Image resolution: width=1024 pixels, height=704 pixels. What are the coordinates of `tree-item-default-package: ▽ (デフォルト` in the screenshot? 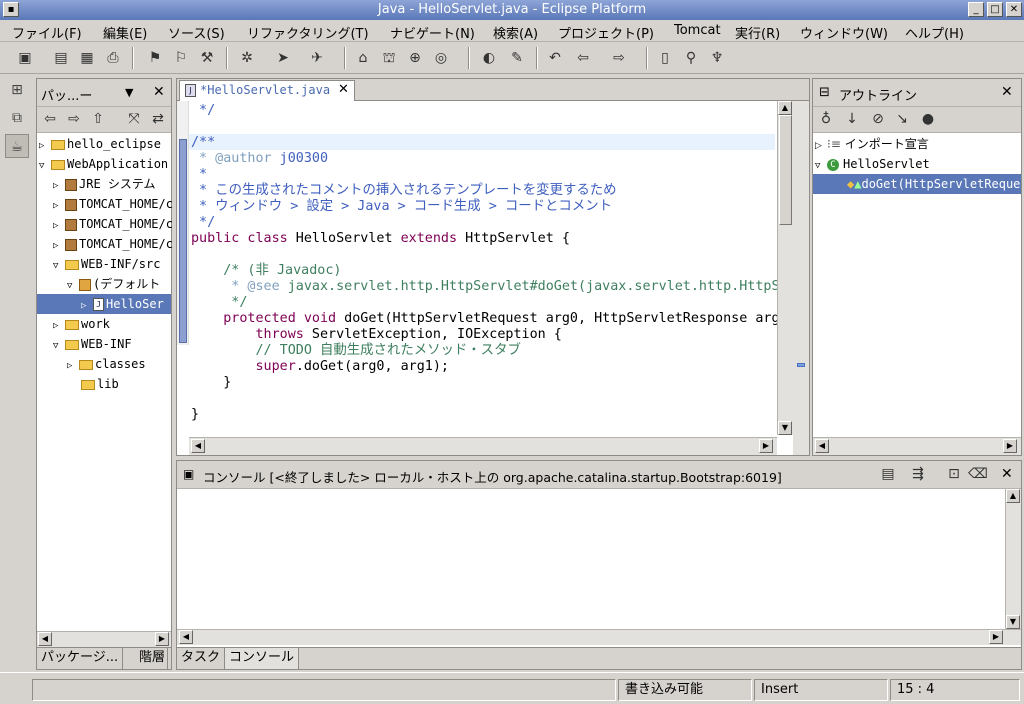 It's located at (113, 284).